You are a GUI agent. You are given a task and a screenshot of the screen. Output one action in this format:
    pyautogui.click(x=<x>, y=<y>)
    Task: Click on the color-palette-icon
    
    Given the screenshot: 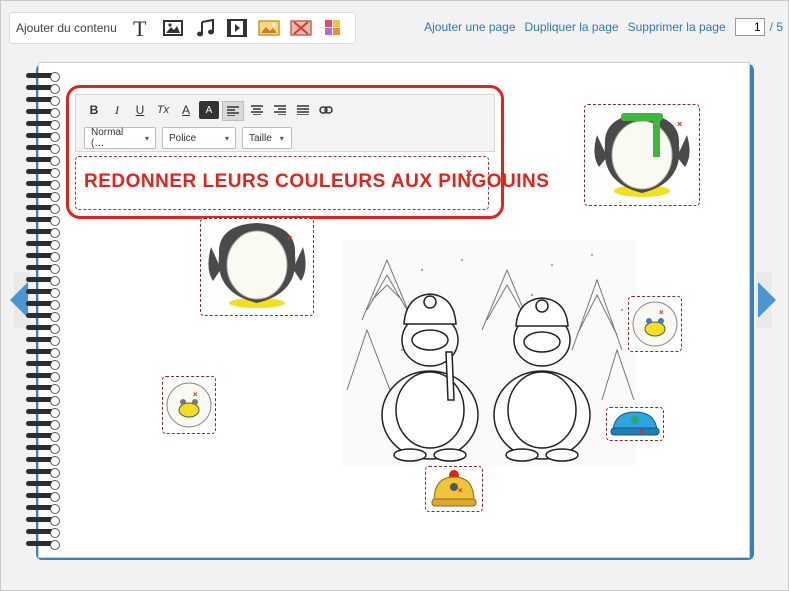 What is the action you would take?
    pyautogui.click(x=333, y=28)
    